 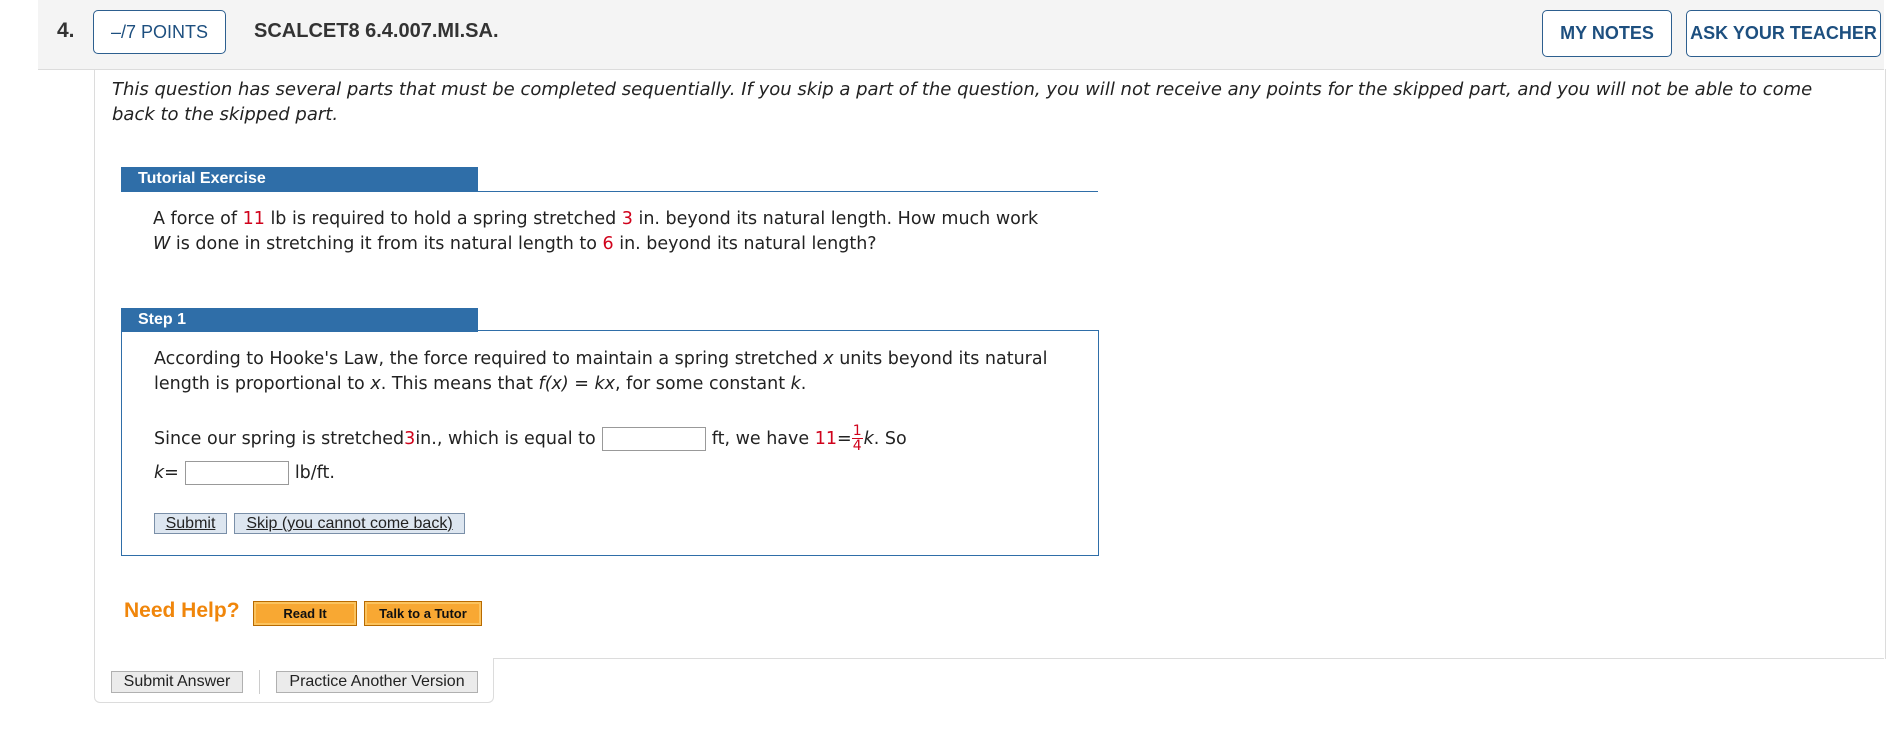 What do you see at coordinates (299, 320) in the screenshot?
I see `step-1-title: Step 1` at bounding box center [299, 320].